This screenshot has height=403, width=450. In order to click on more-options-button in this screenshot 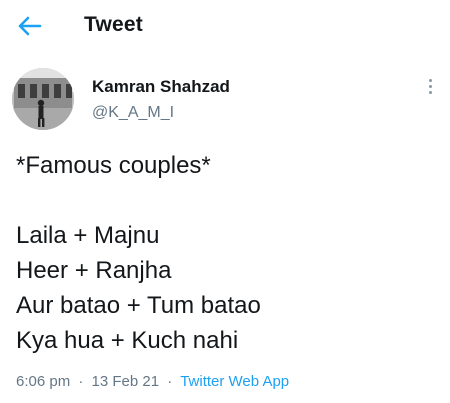, I will do `click(430, 89)`.